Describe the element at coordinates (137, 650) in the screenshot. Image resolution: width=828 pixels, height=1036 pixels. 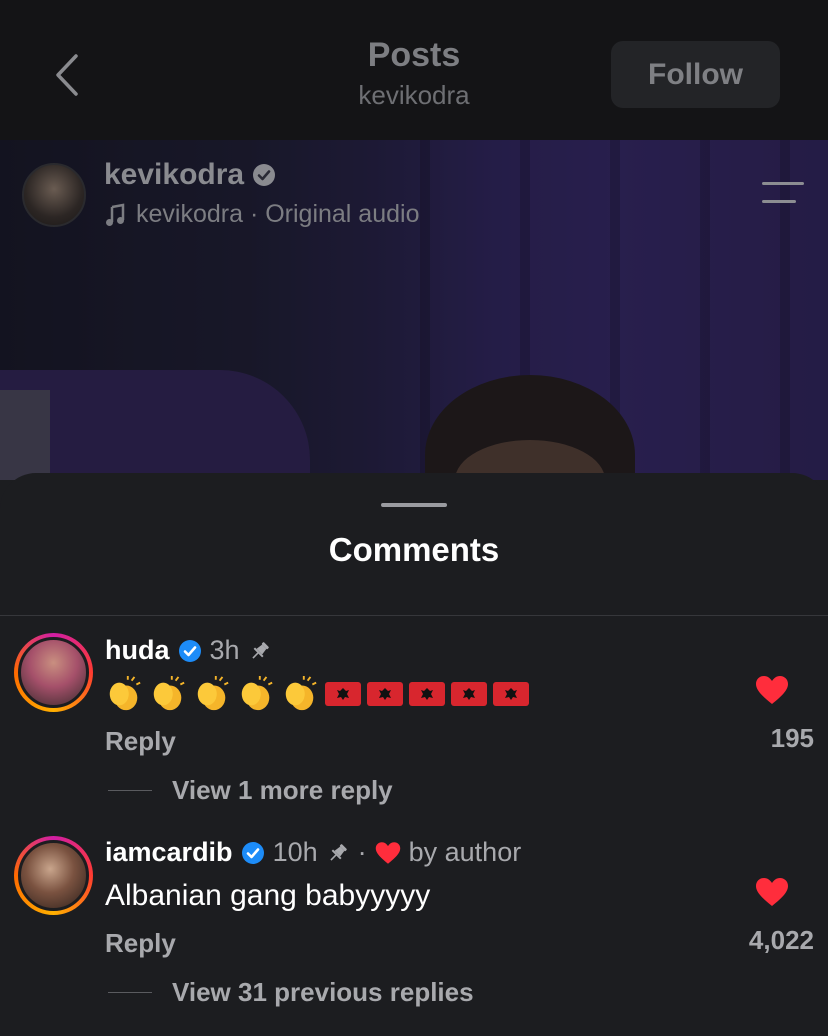
I see `comment-username: huda` at that location.